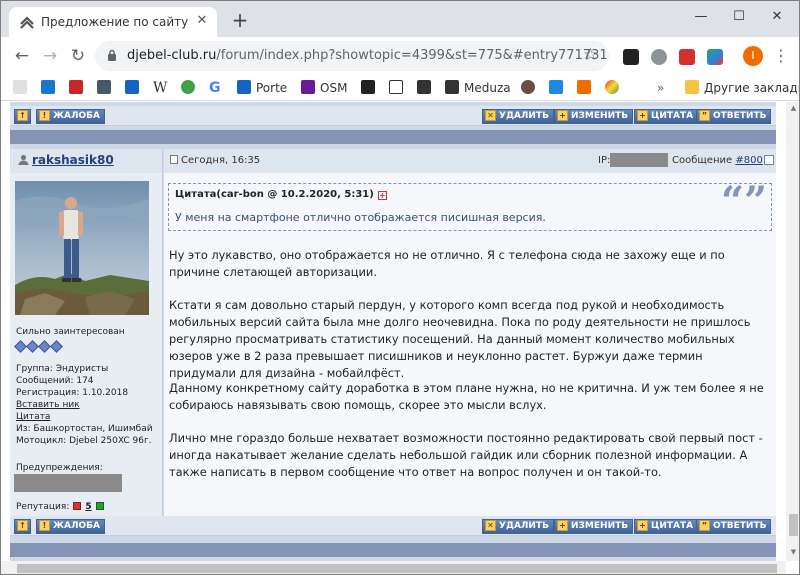  I want to click on back-icon: ←, so click(22, 56).